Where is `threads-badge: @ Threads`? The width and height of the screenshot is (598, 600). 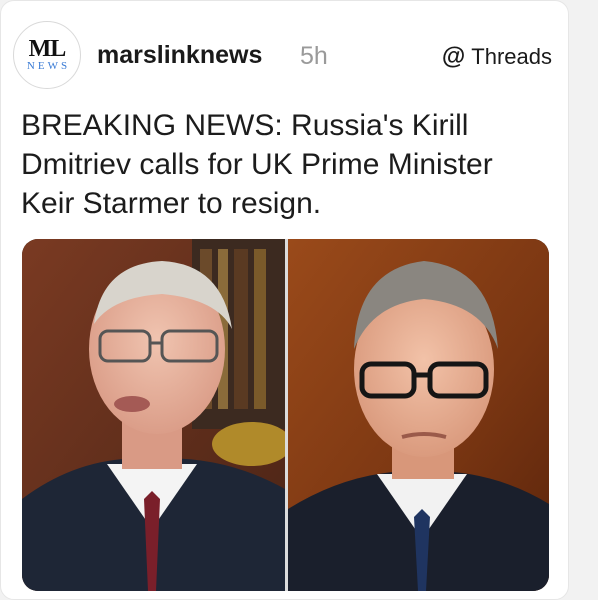
threads-badge: @ Threads is located at coordinates (497, 57).